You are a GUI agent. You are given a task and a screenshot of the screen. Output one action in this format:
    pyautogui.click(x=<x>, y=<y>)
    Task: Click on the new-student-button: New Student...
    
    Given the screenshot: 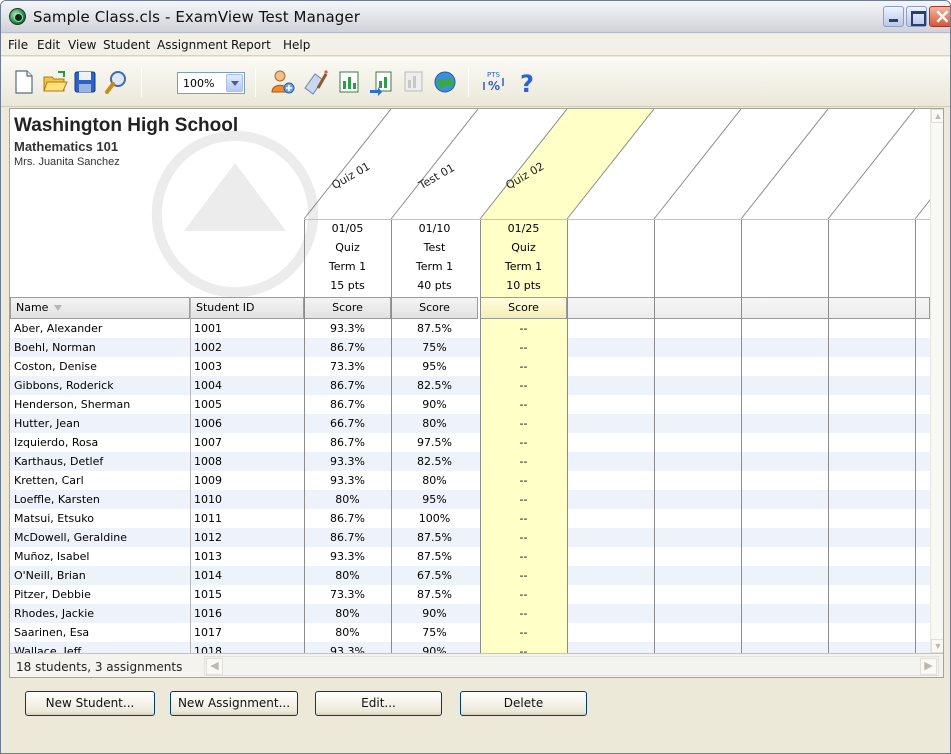 What is the action you would take?
    pyautogui.click(x=90, y=703)
    